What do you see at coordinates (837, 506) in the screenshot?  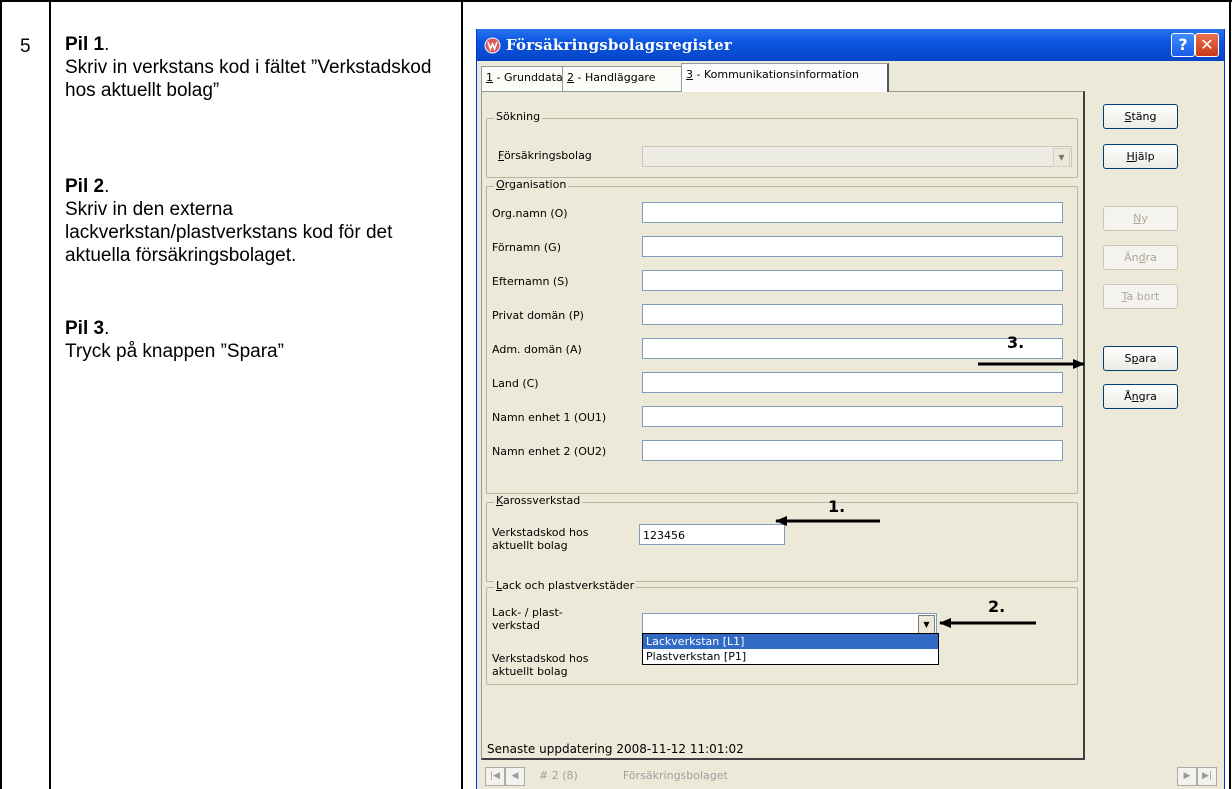 I see `arrow-1-label: 1.` at bounding box center [837, 506].